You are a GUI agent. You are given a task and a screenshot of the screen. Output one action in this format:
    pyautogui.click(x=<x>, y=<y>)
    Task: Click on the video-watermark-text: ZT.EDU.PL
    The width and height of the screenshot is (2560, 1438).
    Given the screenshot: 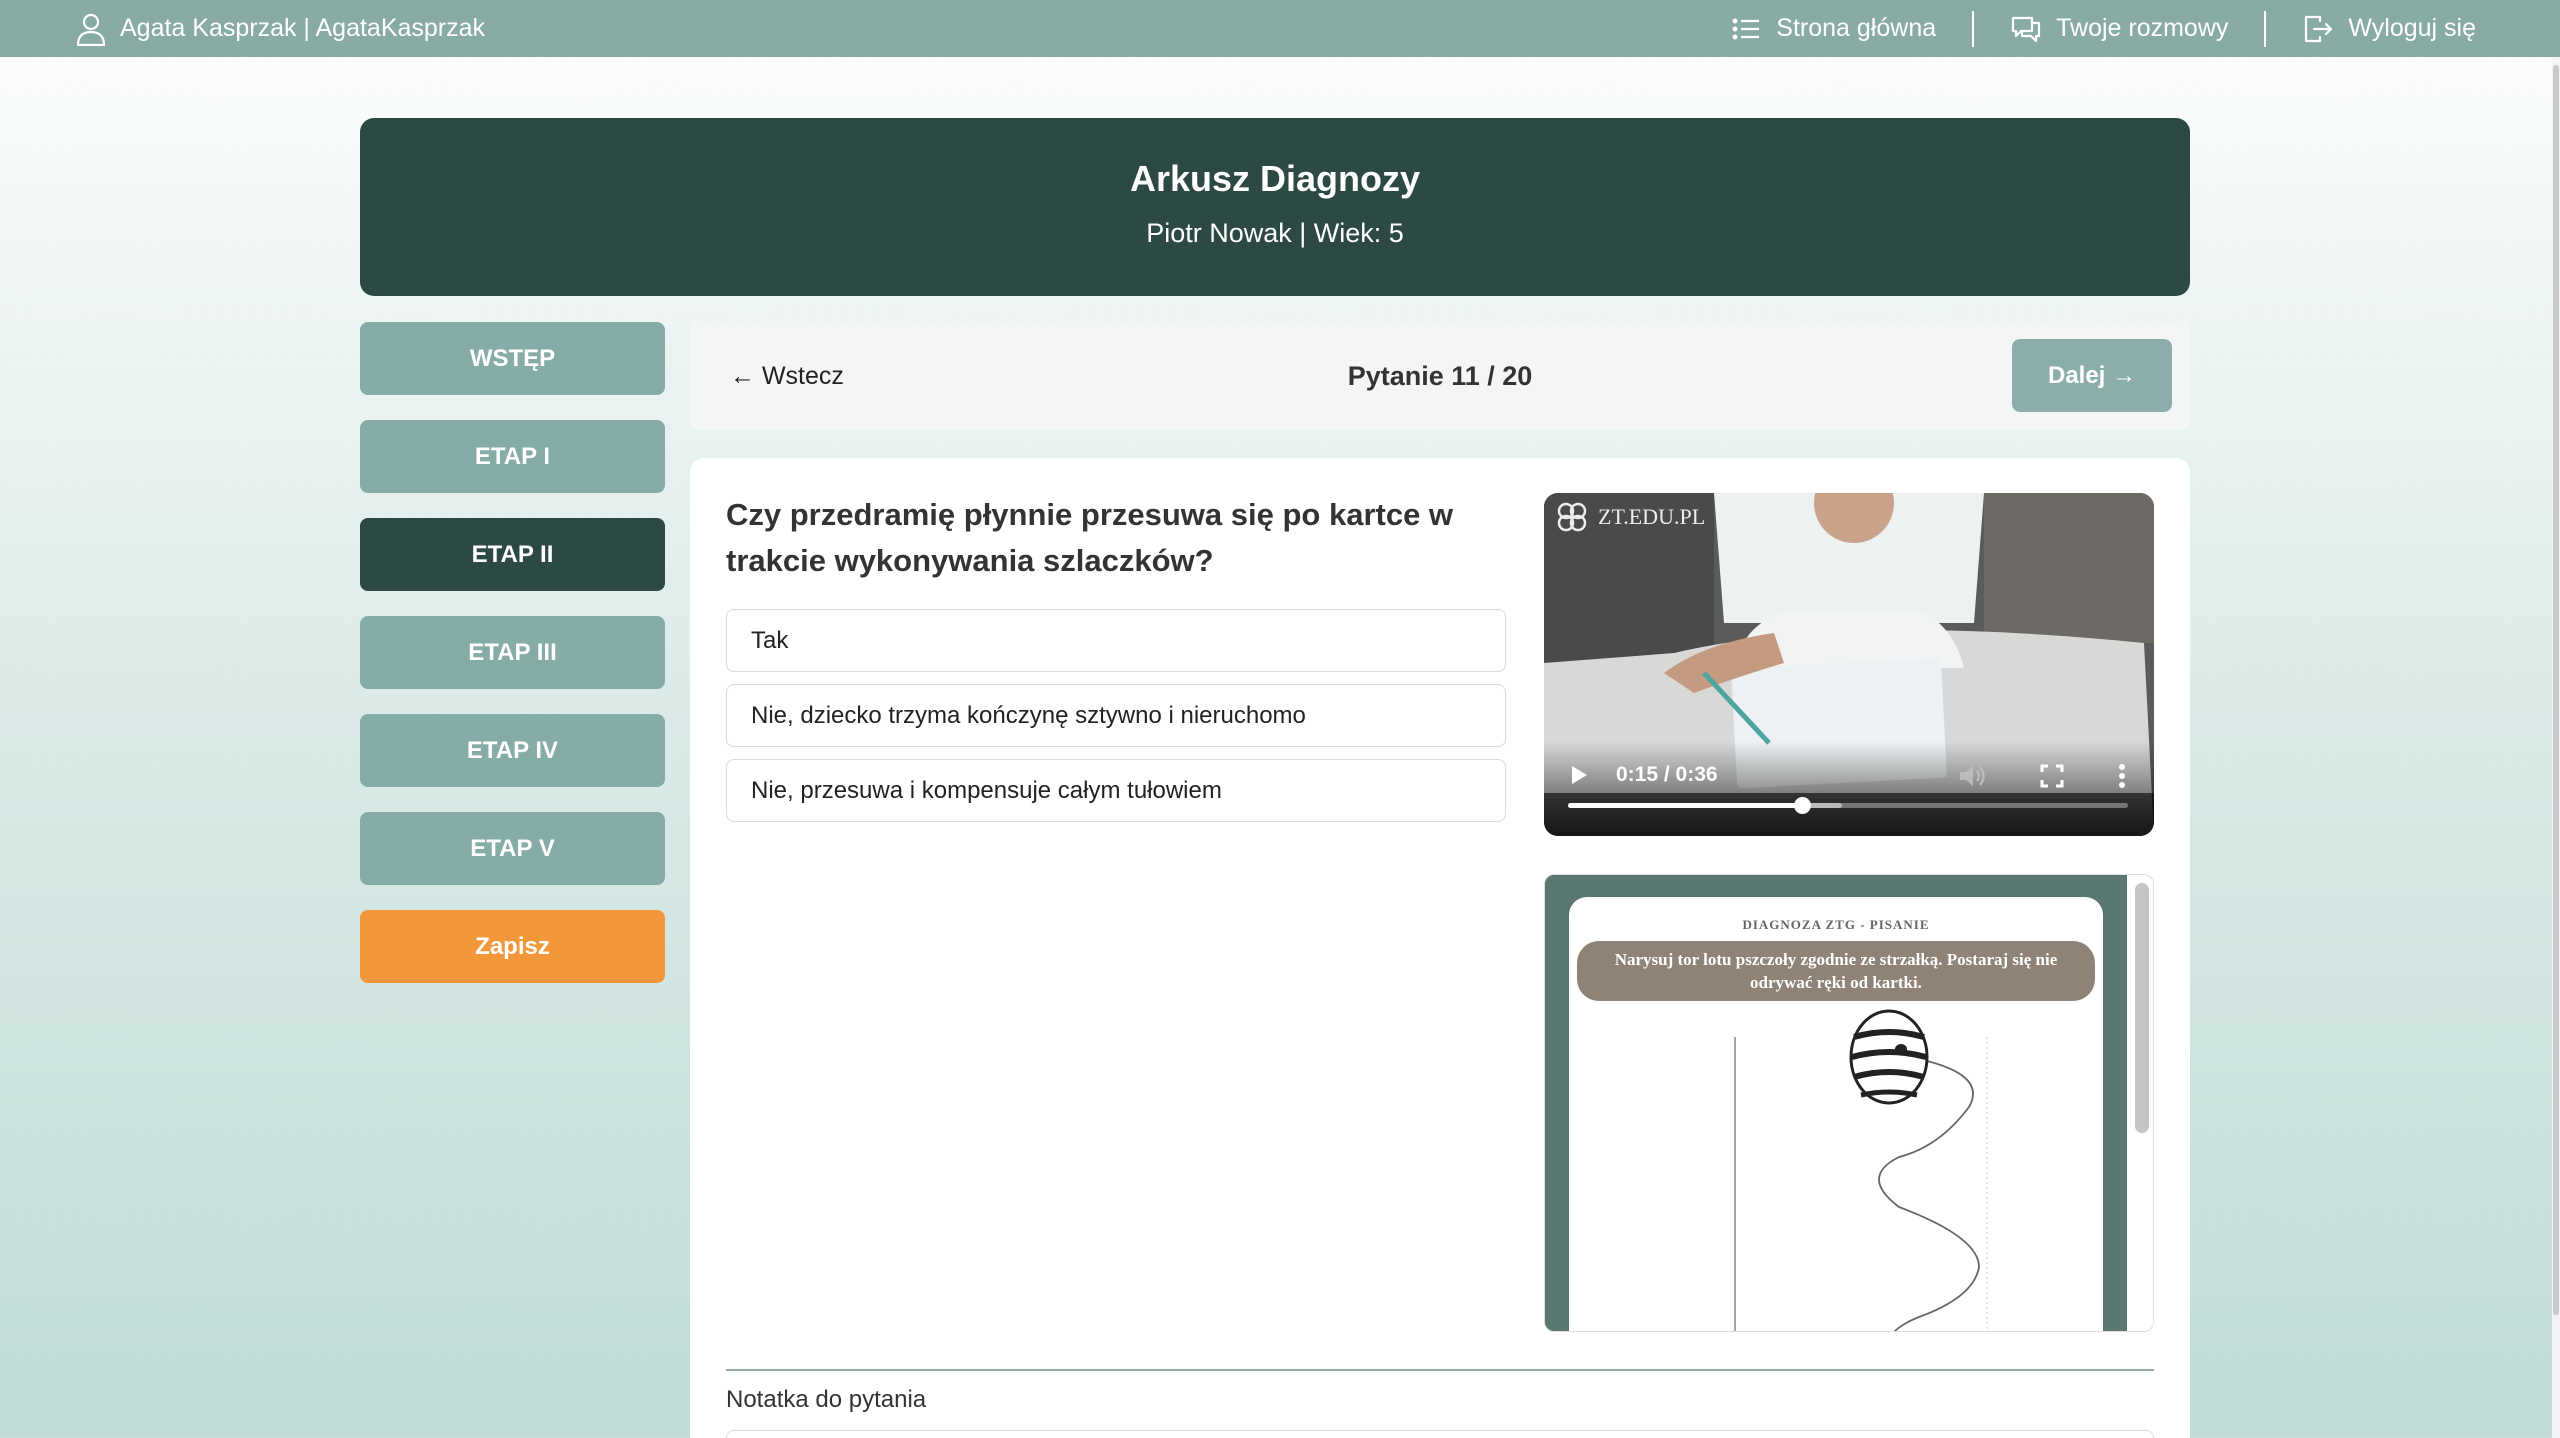 What is the action you would take?
    pyautogui.click(x=1652, y=516)
    